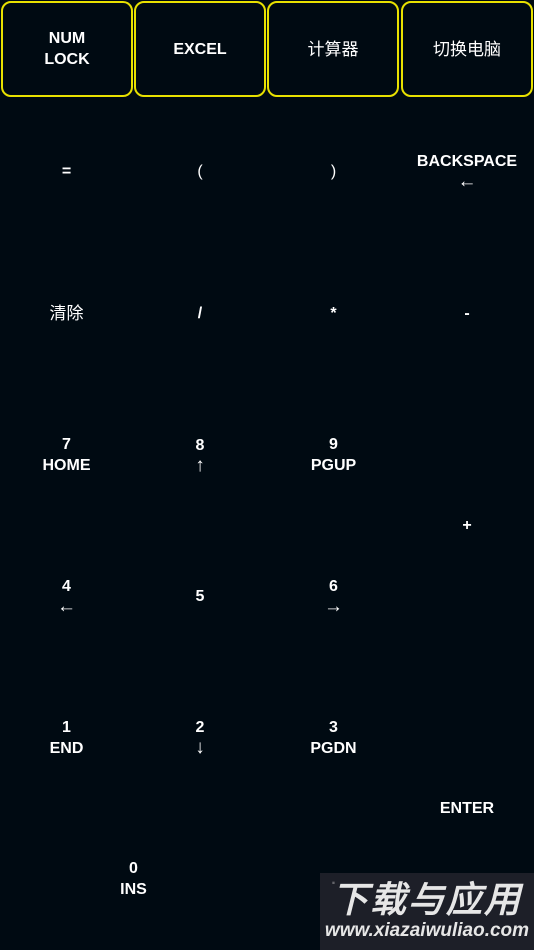 This screenshot has height=950, width=534. Describe the element at coordinates (333, 465) in the screenshot. I see `key-9-sub-label: PGUP` at that location.